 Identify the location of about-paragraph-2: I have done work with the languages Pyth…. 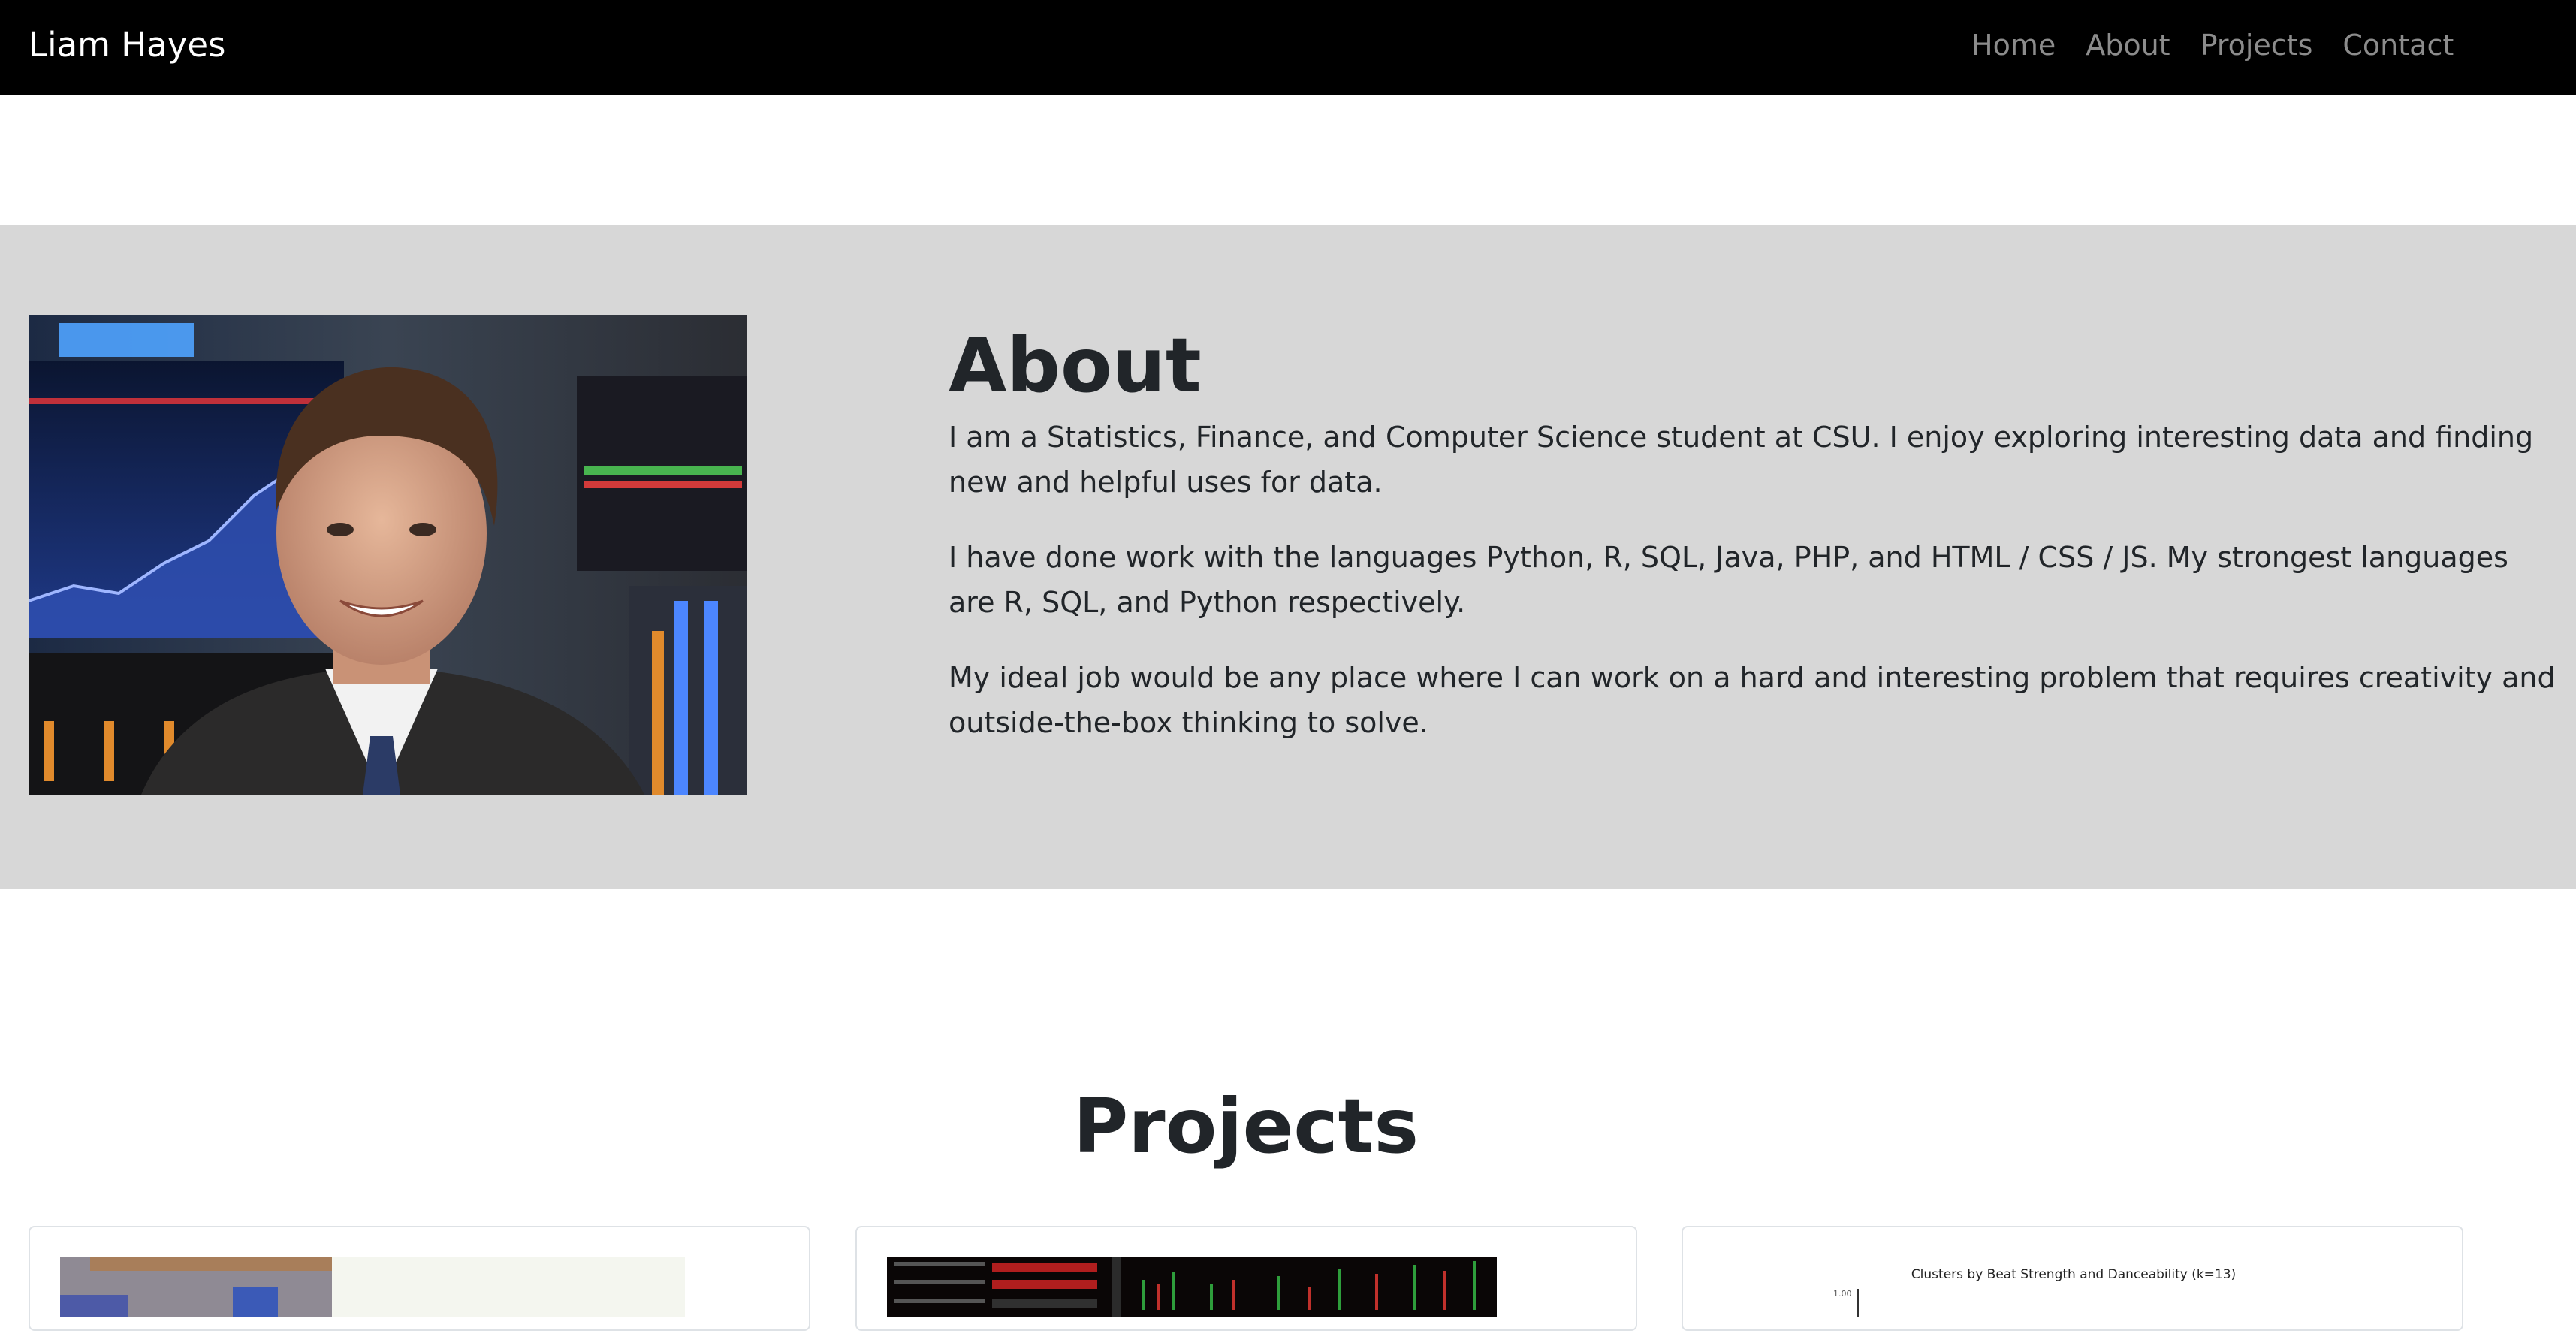
(1728, 580).